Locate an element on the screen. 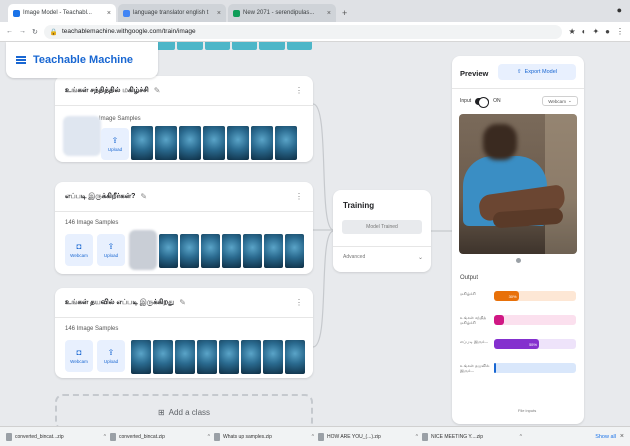  class-header: உங்கள் தயவில் எப்படி இருக்கிறது ✎ ⋮ is located at coordinates (184, 303).